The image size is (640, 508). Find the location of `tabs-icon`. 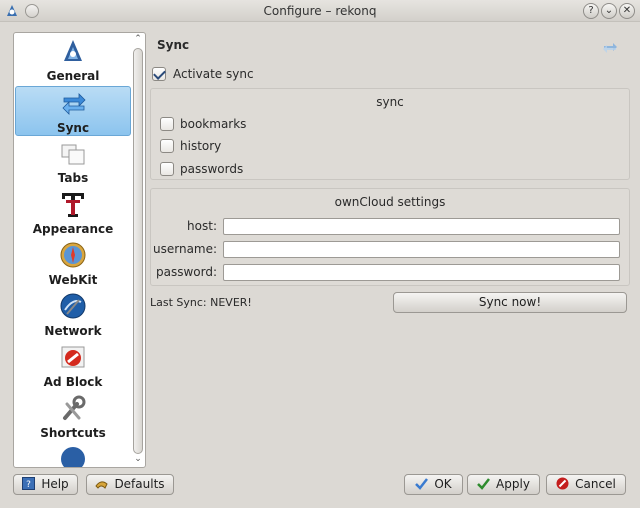

tabs-icon is located at coordinates (73, 154).